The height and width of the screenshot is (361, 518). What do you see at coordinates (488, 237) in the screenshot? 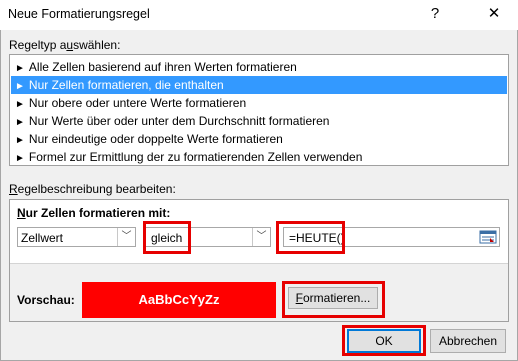
I see `range-picker-icon` at bounding box center [488, 237].